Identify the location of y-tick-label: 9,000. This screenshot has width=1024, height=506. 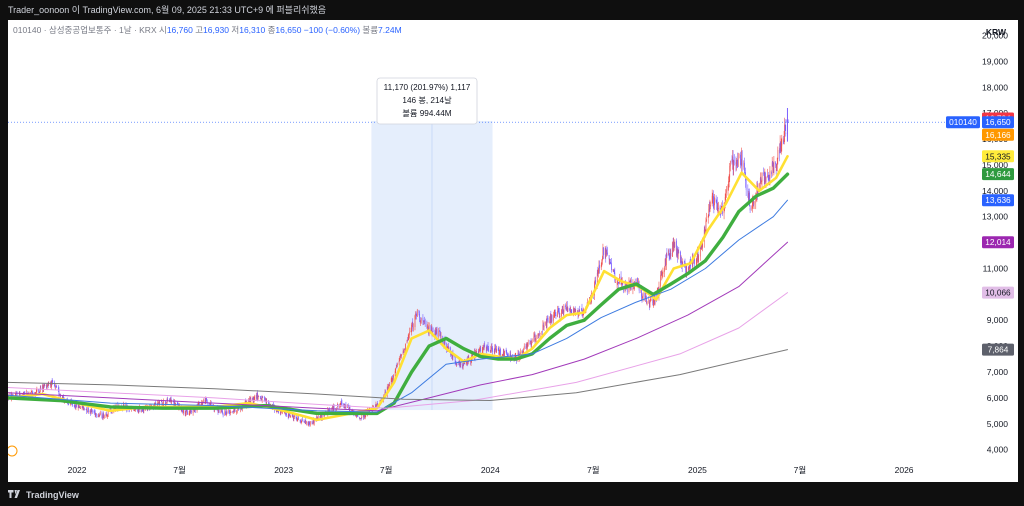
(998, 320).